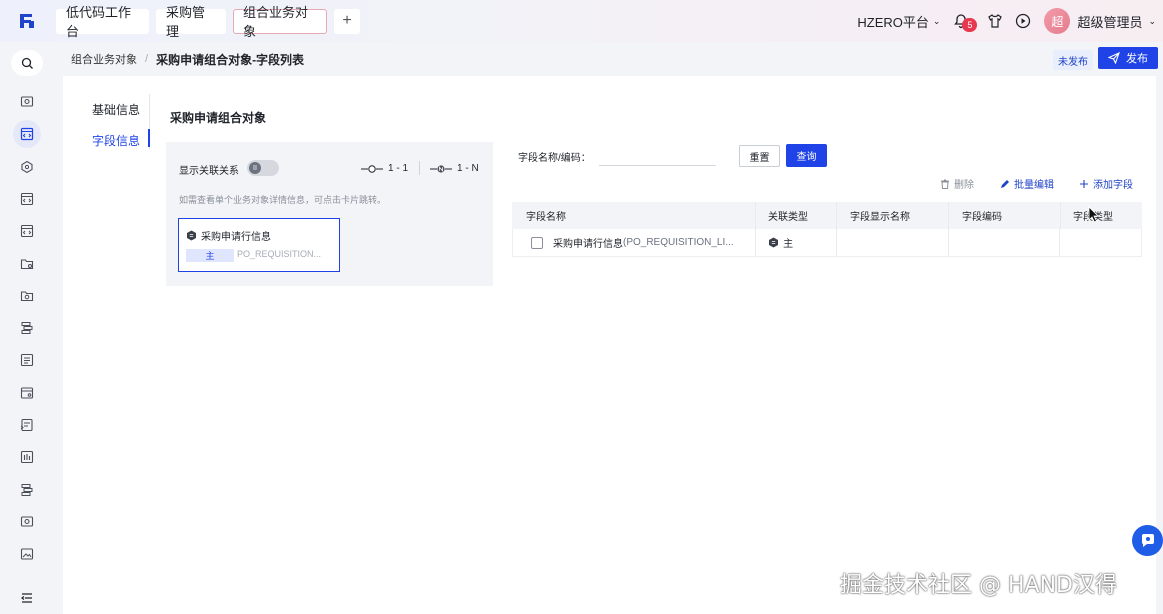  I want to click on row-name: 采购申请行信息, so click(588, 244).